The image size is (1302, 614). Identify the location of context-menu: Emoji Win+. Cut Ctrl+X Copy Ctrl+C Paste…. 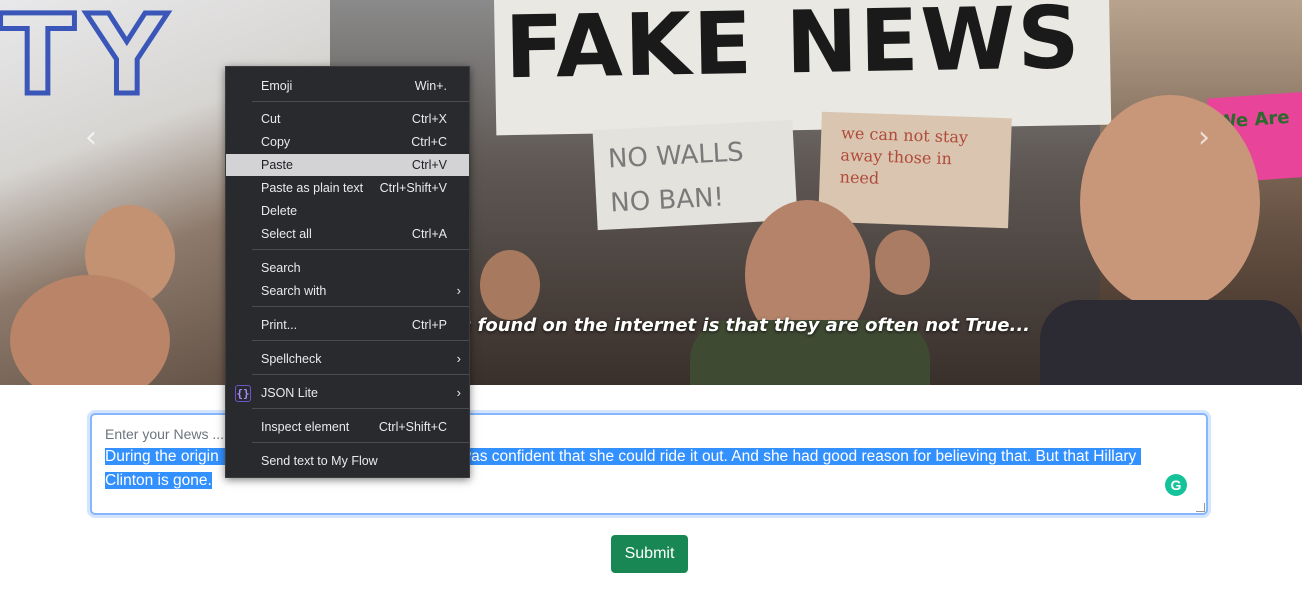
(347, 272).